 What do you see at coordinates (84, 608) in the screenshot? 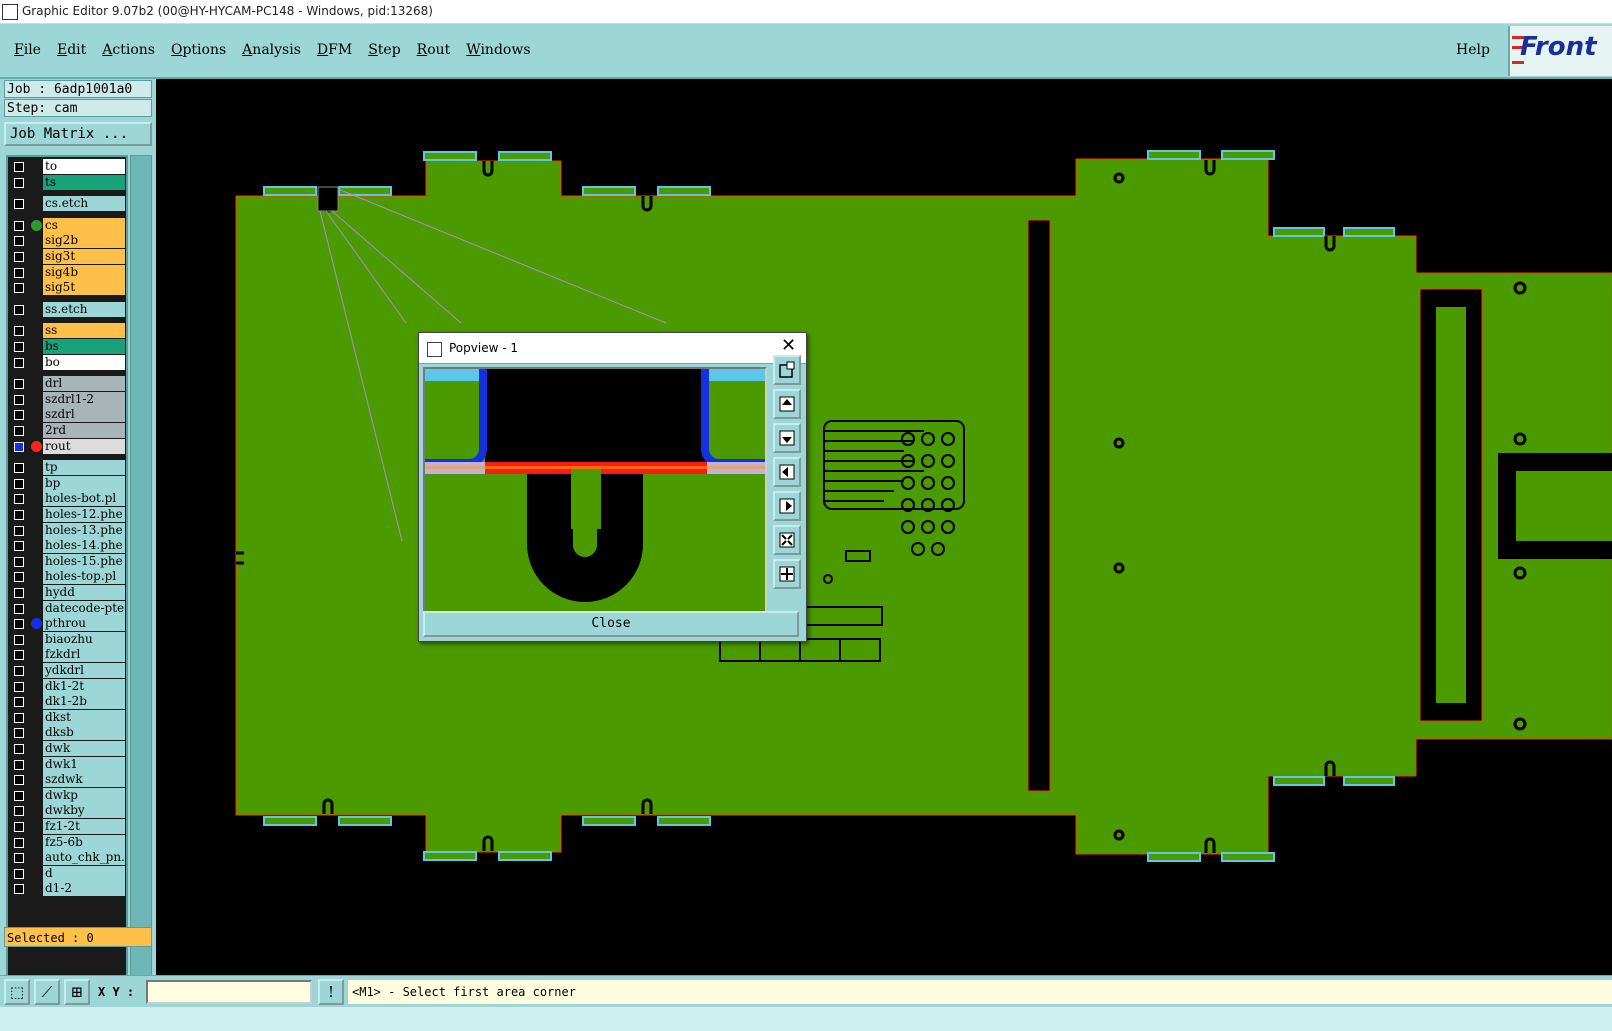
I see `layer-name: datecode-pte` at bounding box center [84, 608].